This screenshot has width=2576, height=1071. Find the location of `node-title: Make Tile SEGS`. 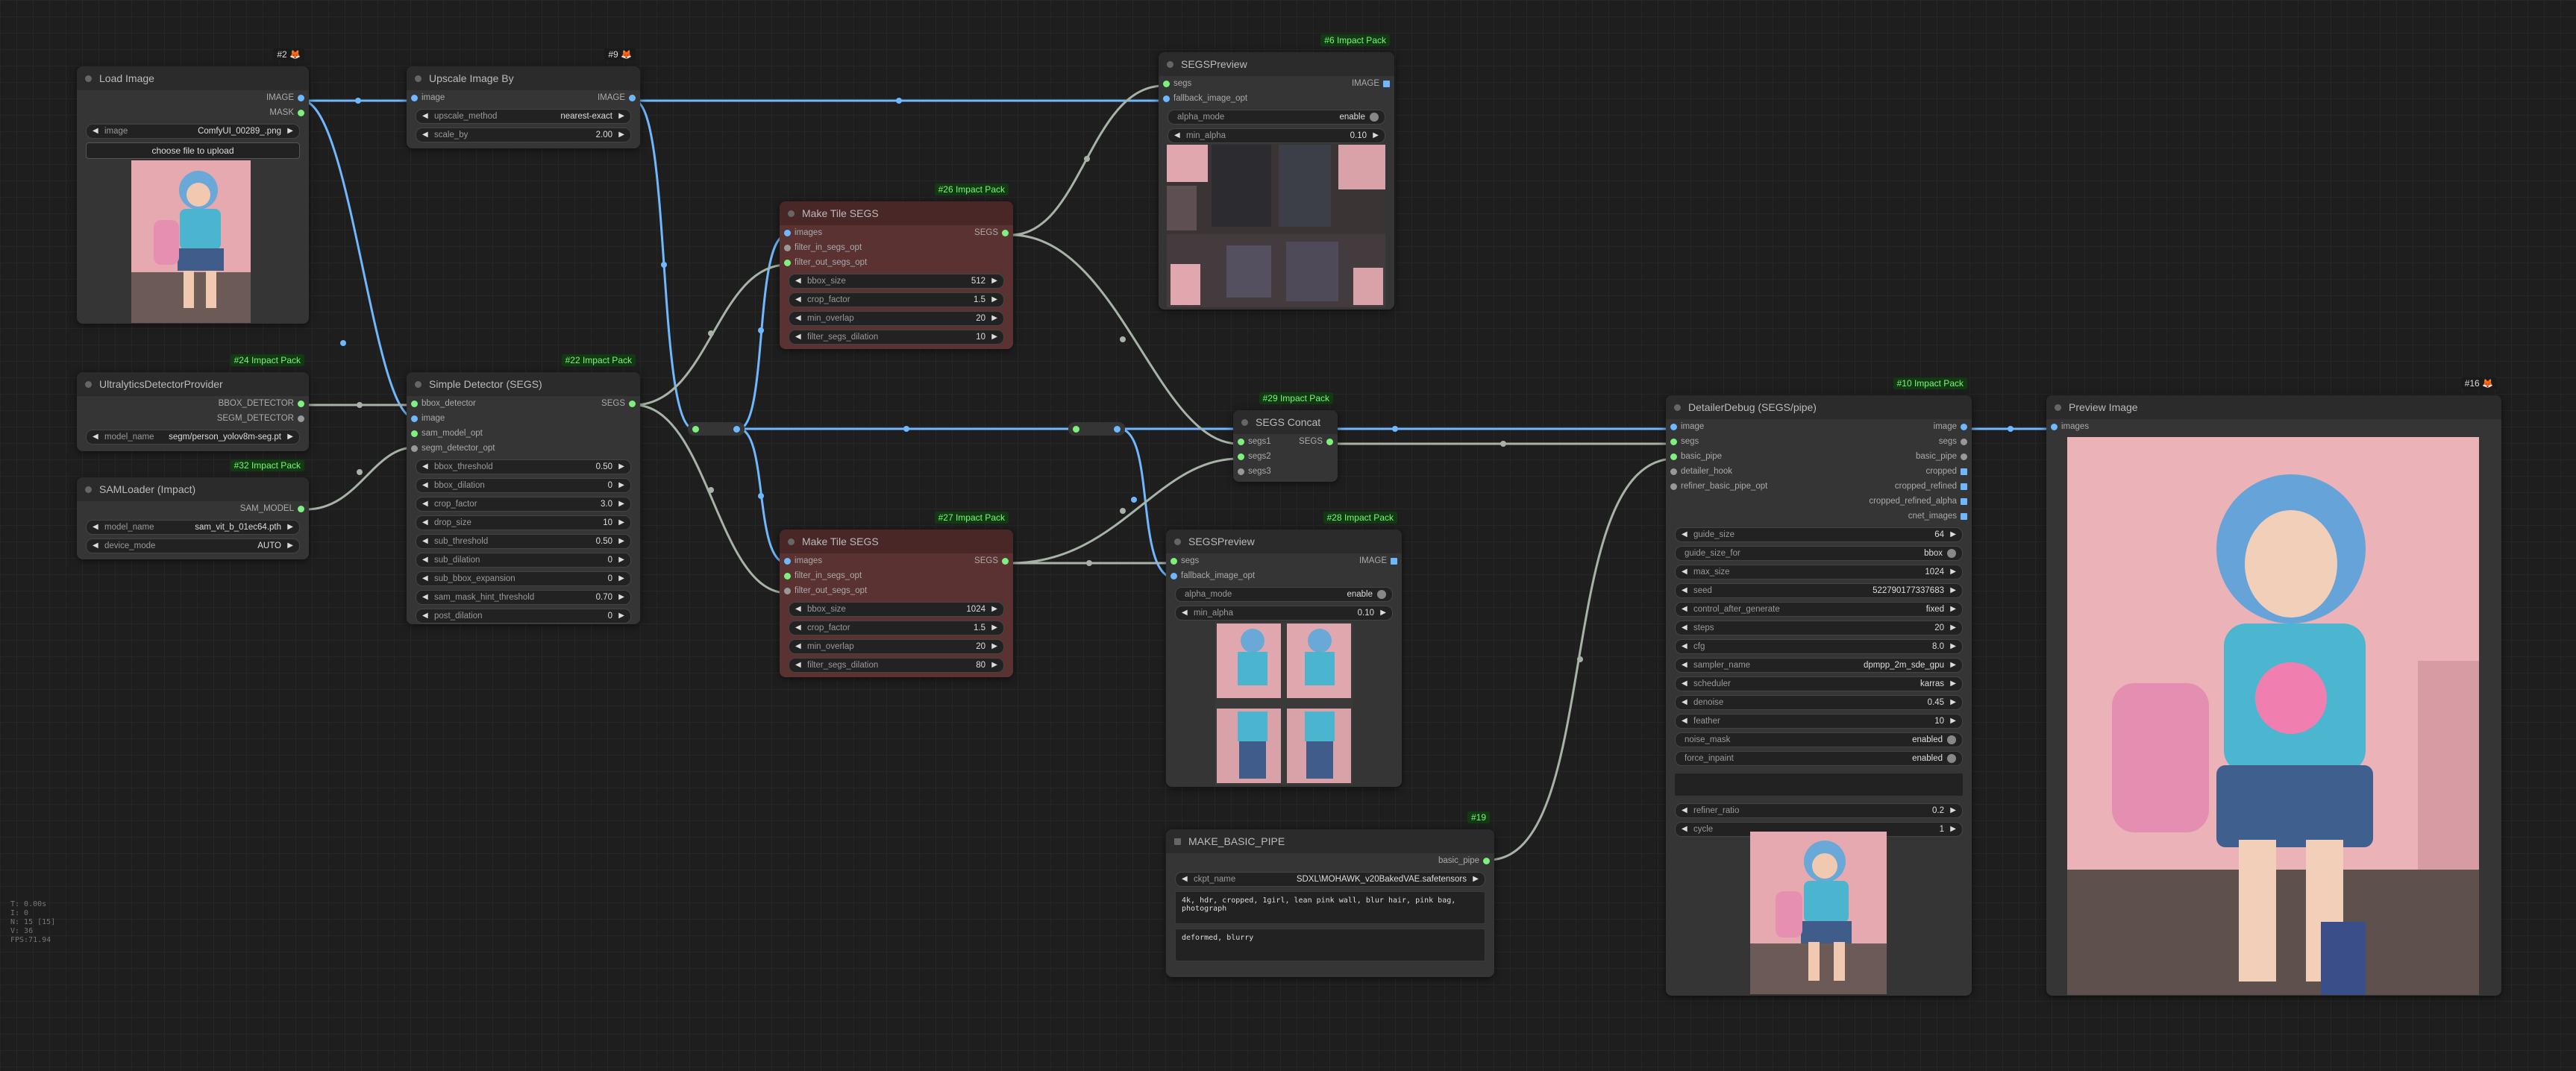

node-title: Make Tile SEGS is located at coordinates (896, 213).